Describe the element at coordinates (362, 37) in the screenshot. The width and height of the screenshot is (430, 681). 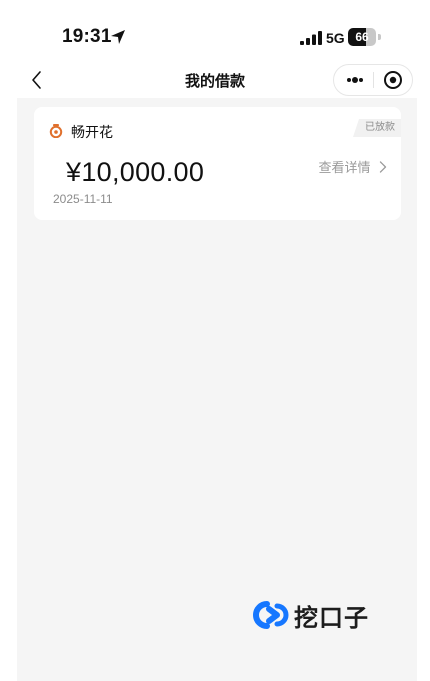
I see `battery-level: 66` at that location.